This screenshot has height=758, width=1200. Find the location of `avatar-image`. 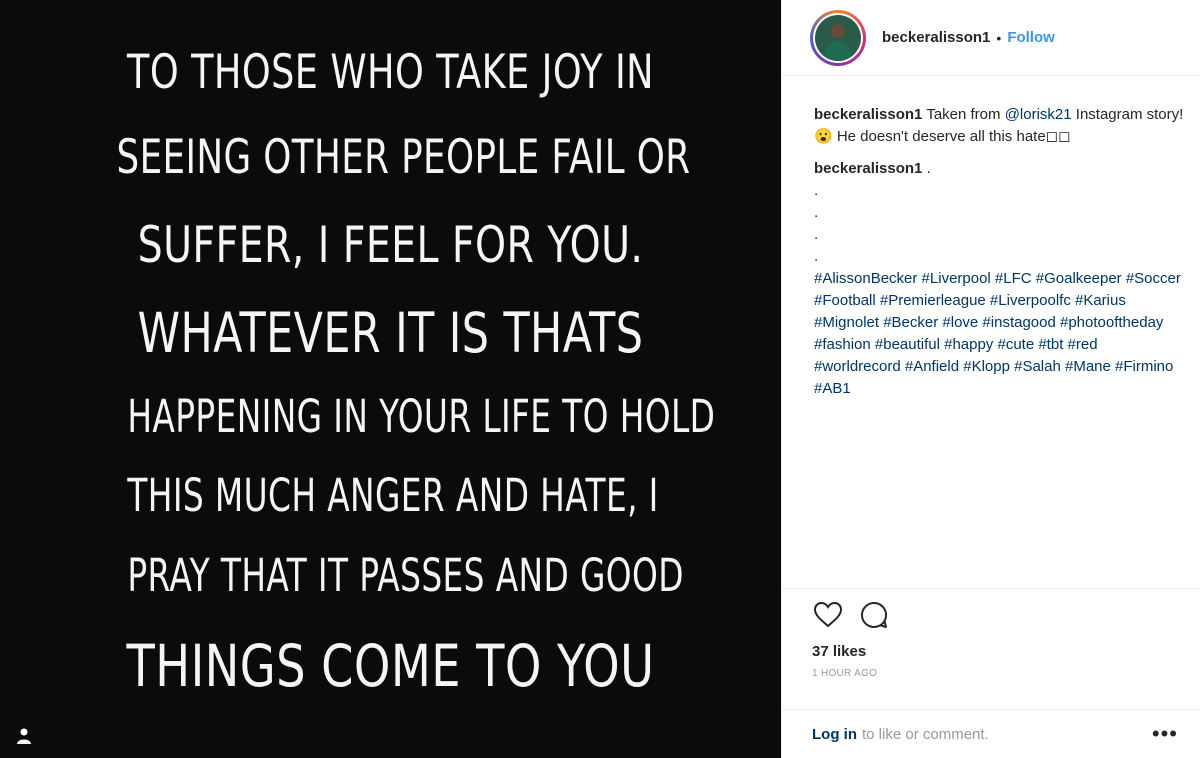

avatar-image is located at coordinates (838, 37).